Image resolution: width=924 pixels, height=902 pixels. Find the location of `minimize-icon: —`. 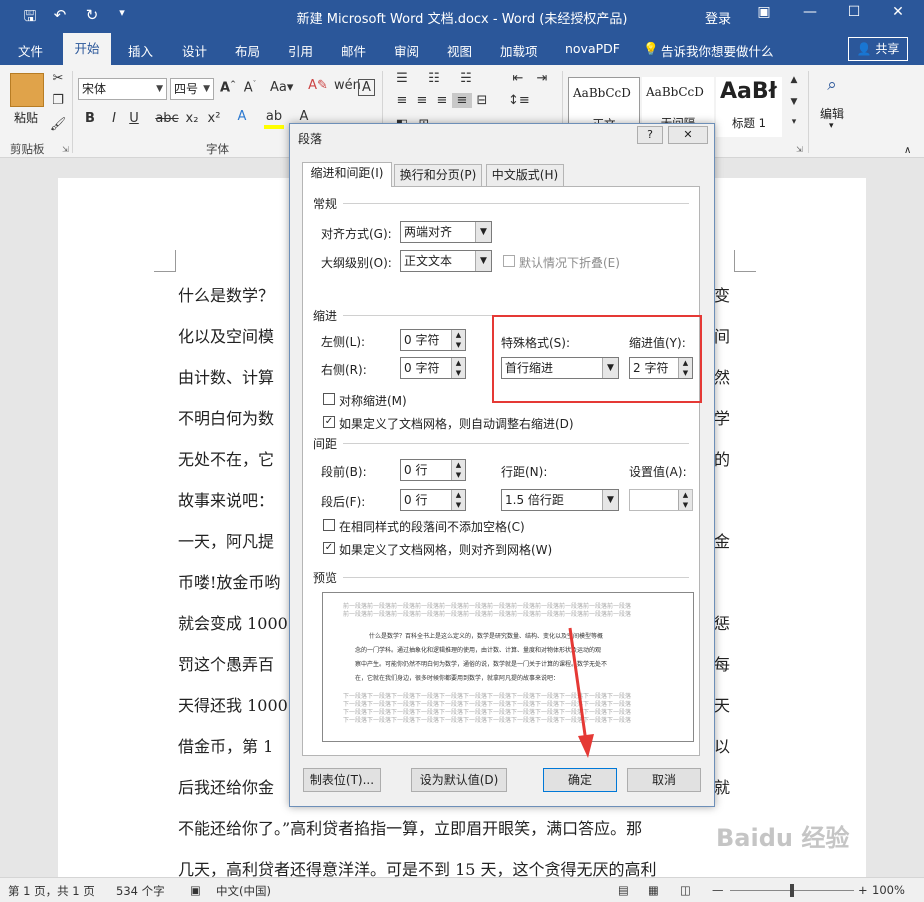

minimize-icon: — is located at coordinates (810, 12).